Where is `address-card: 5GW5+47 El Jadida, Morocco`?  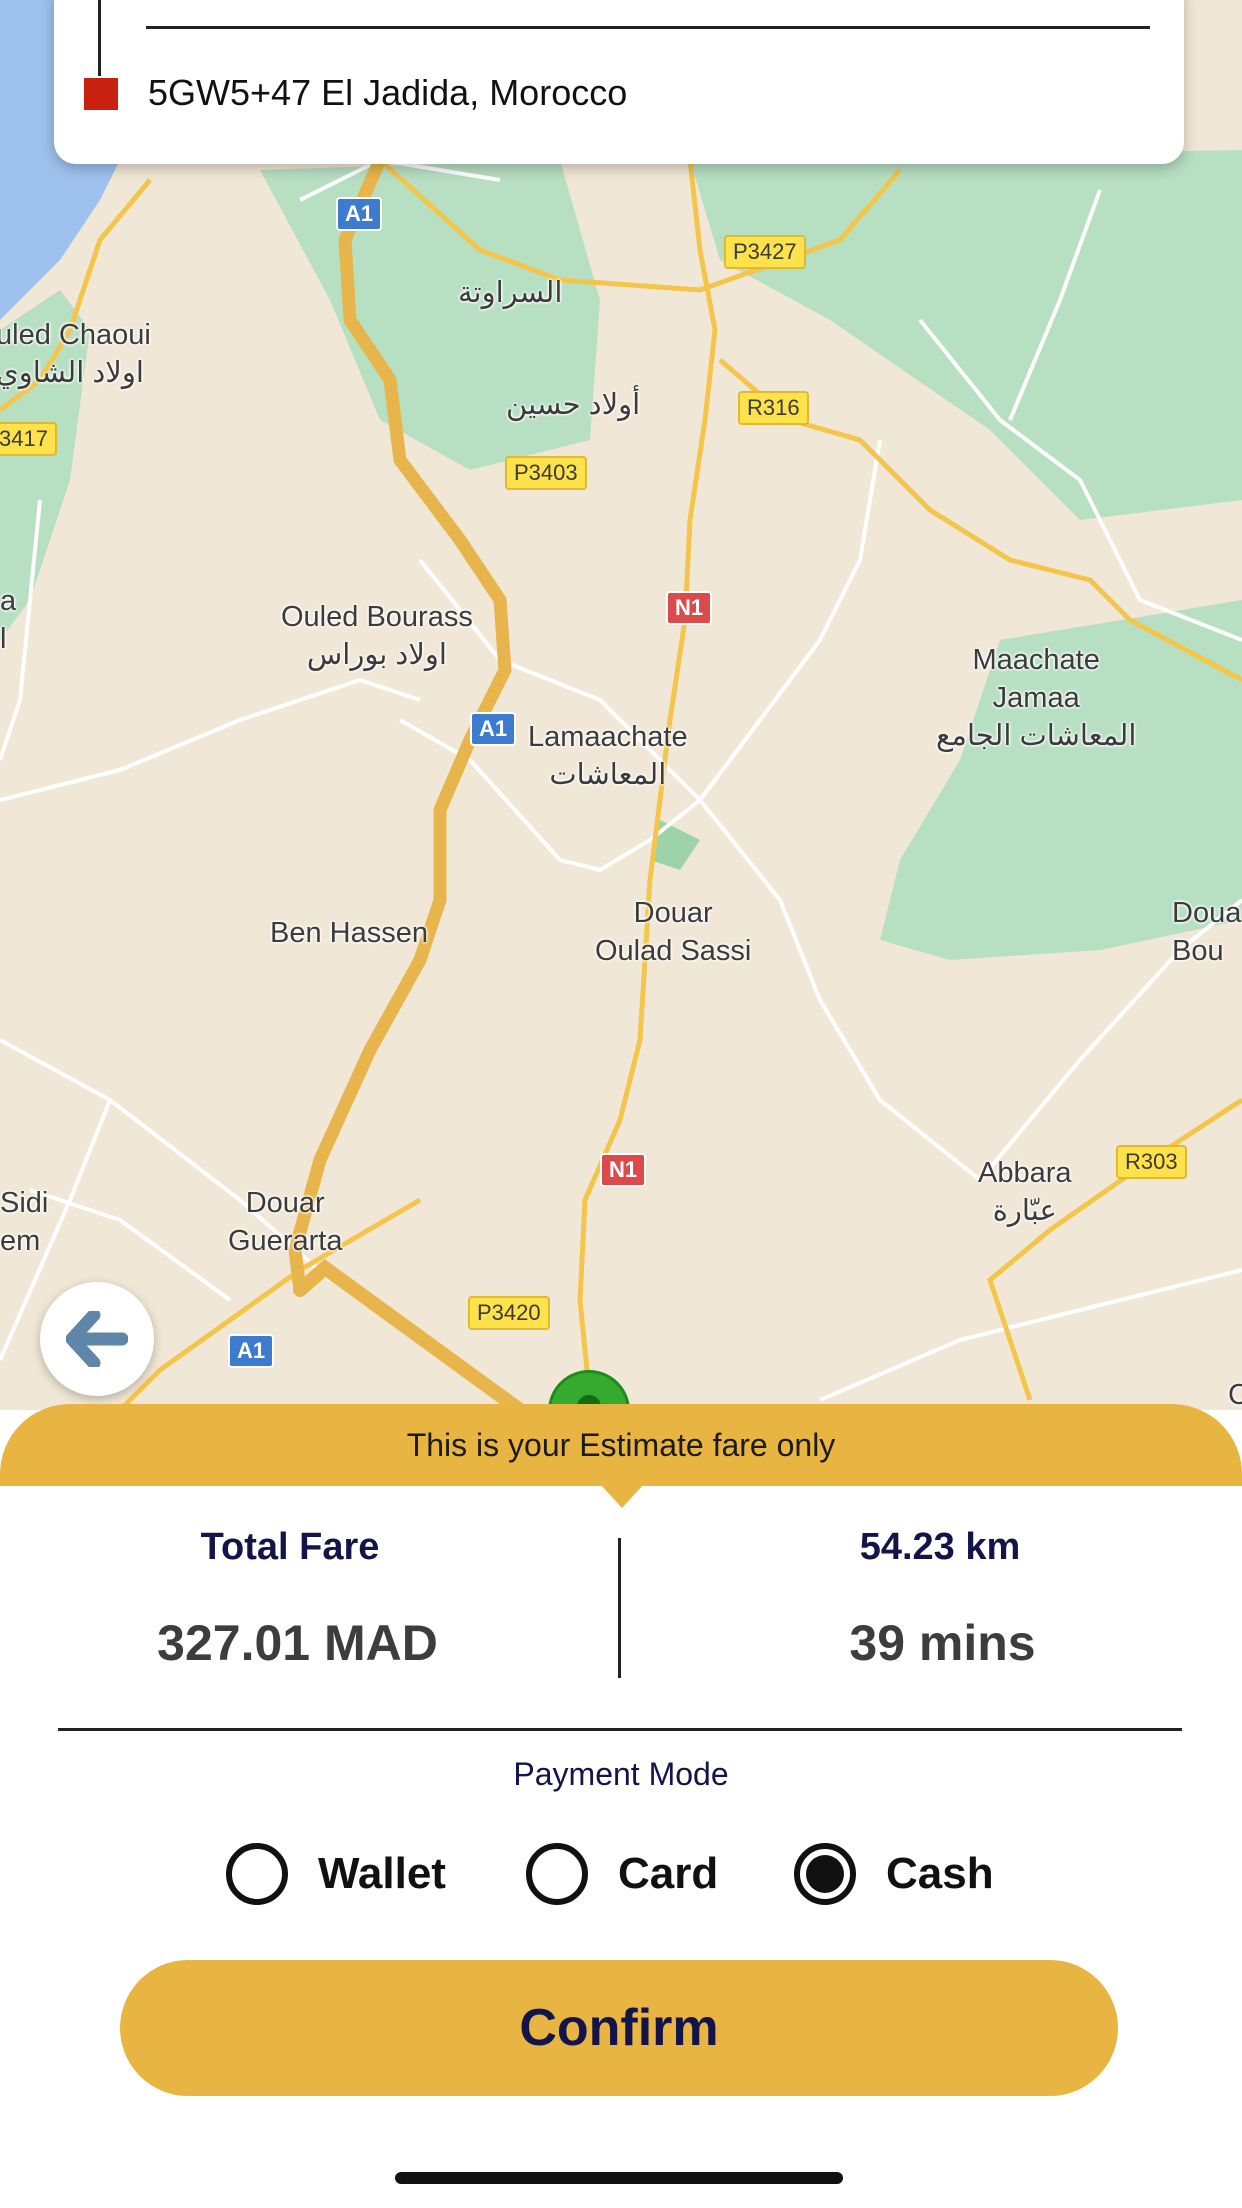 address-card: 5GW5+47 El Jadida, Morocco is located at coordinates (619, 82).